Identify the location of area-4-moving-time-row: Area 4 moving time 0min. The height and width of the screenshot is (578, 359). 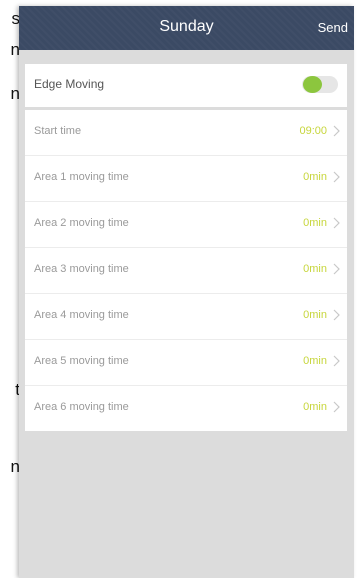
(186, 317).